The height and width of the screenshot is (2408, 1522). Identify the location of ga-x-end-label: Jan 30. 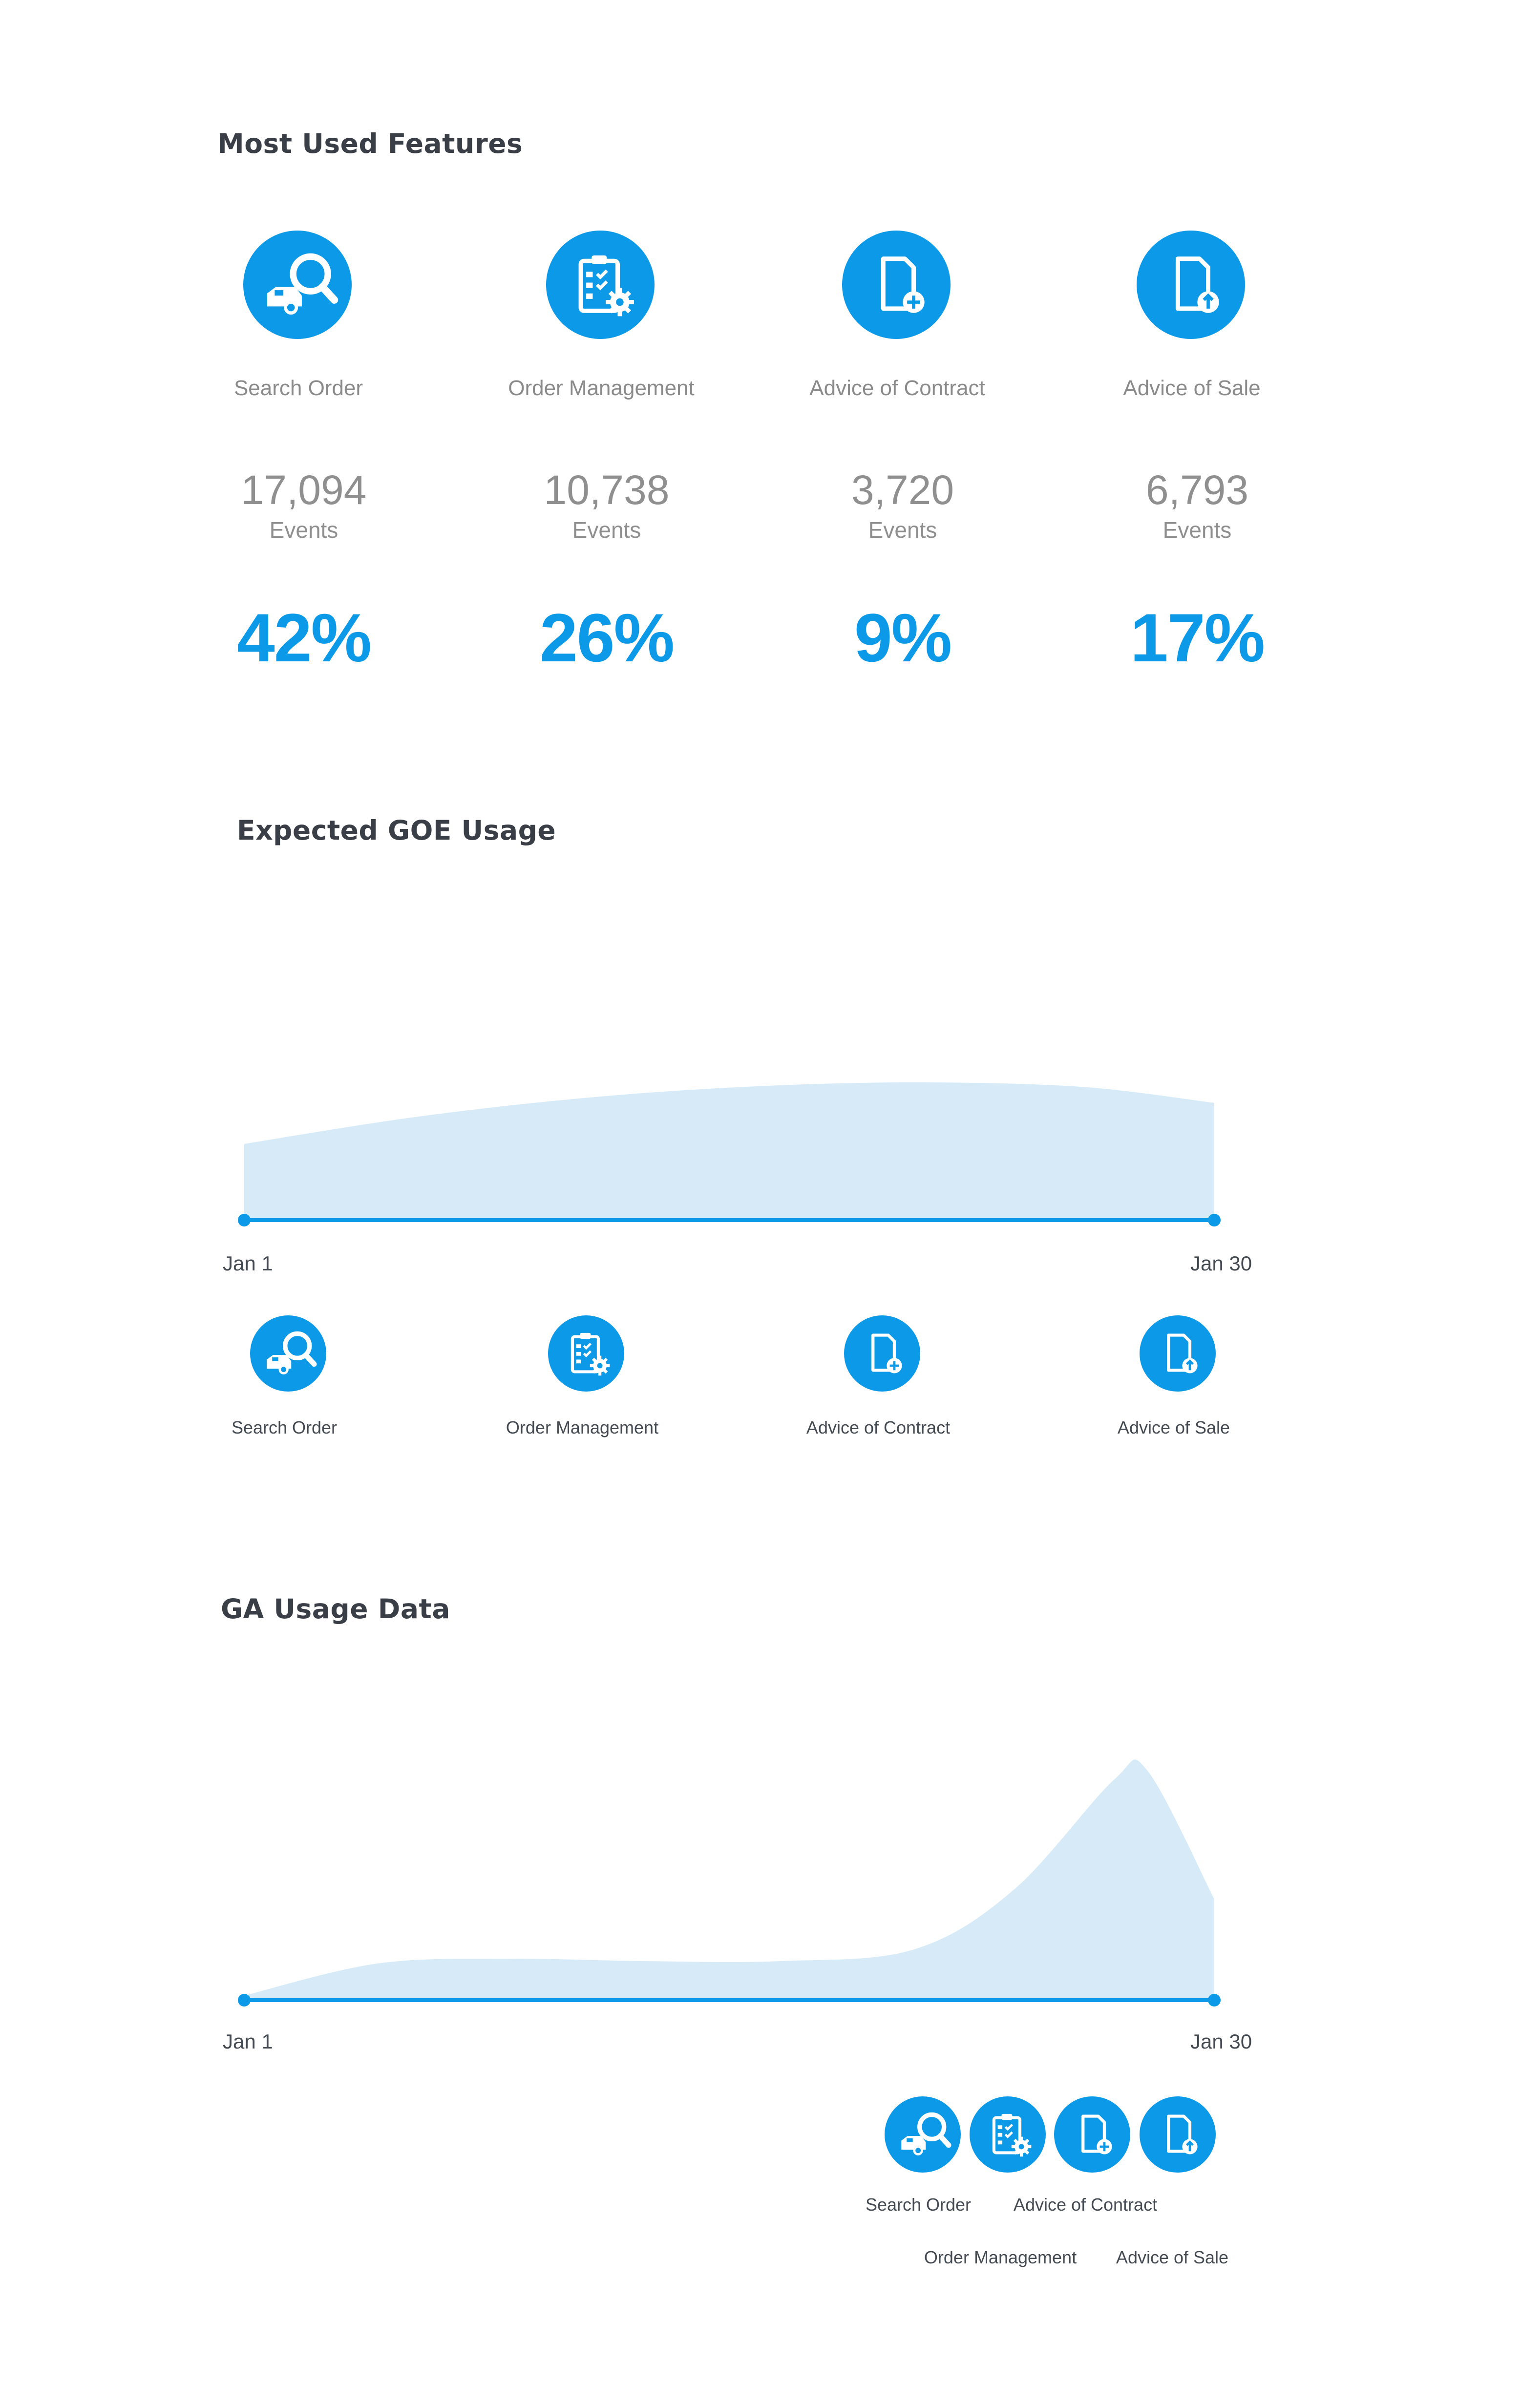
(1221, 2041).